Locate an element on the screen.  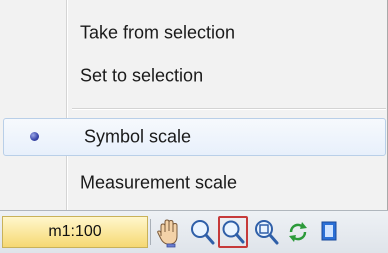
menu-item-take-from-selection: Take from selection is located at coordinates (193, 33).